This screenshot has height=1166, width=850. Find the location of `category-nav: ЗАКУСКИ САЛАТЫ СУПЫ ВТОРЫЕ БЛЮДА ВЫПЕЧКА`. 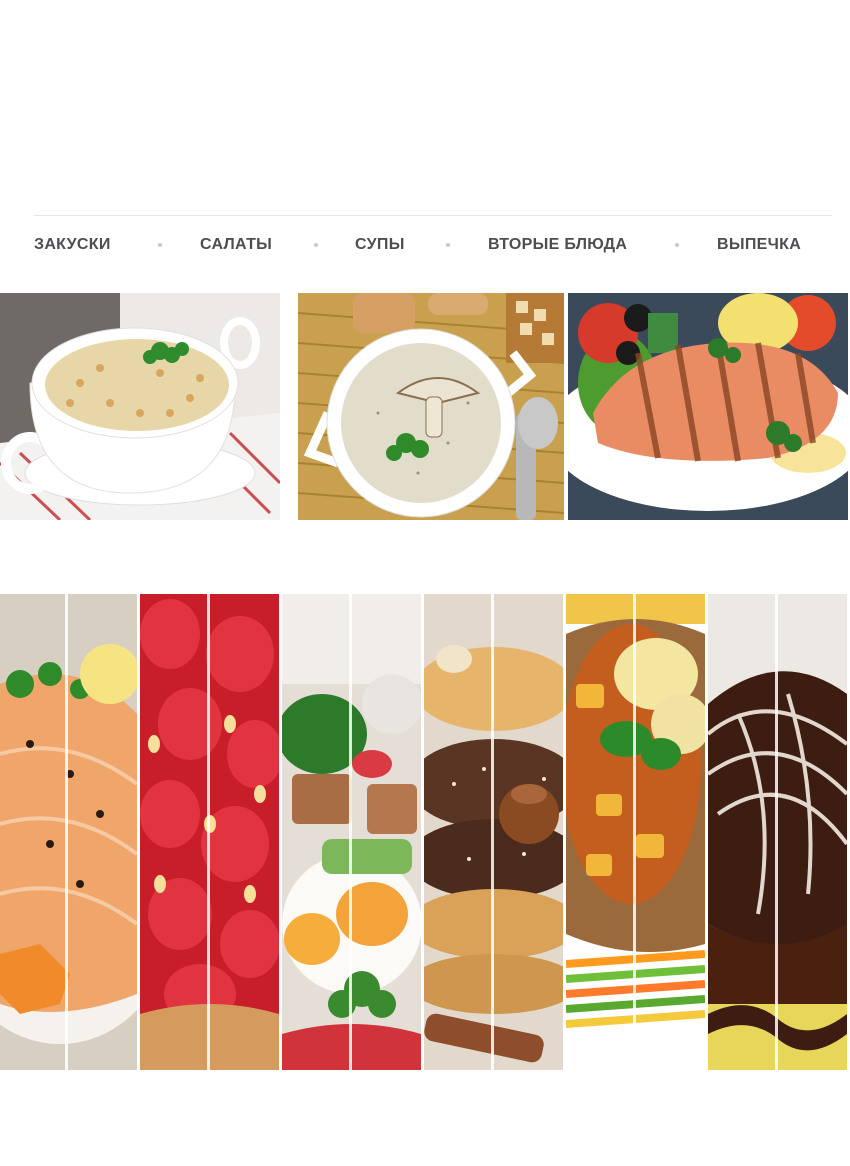

category-nav: ЗАКУСКИ САЛАТЫ СУПЫ ВТОРЫЕ БЛЮДА ВЫПЕЧКА is located at coordinates (425, 245).